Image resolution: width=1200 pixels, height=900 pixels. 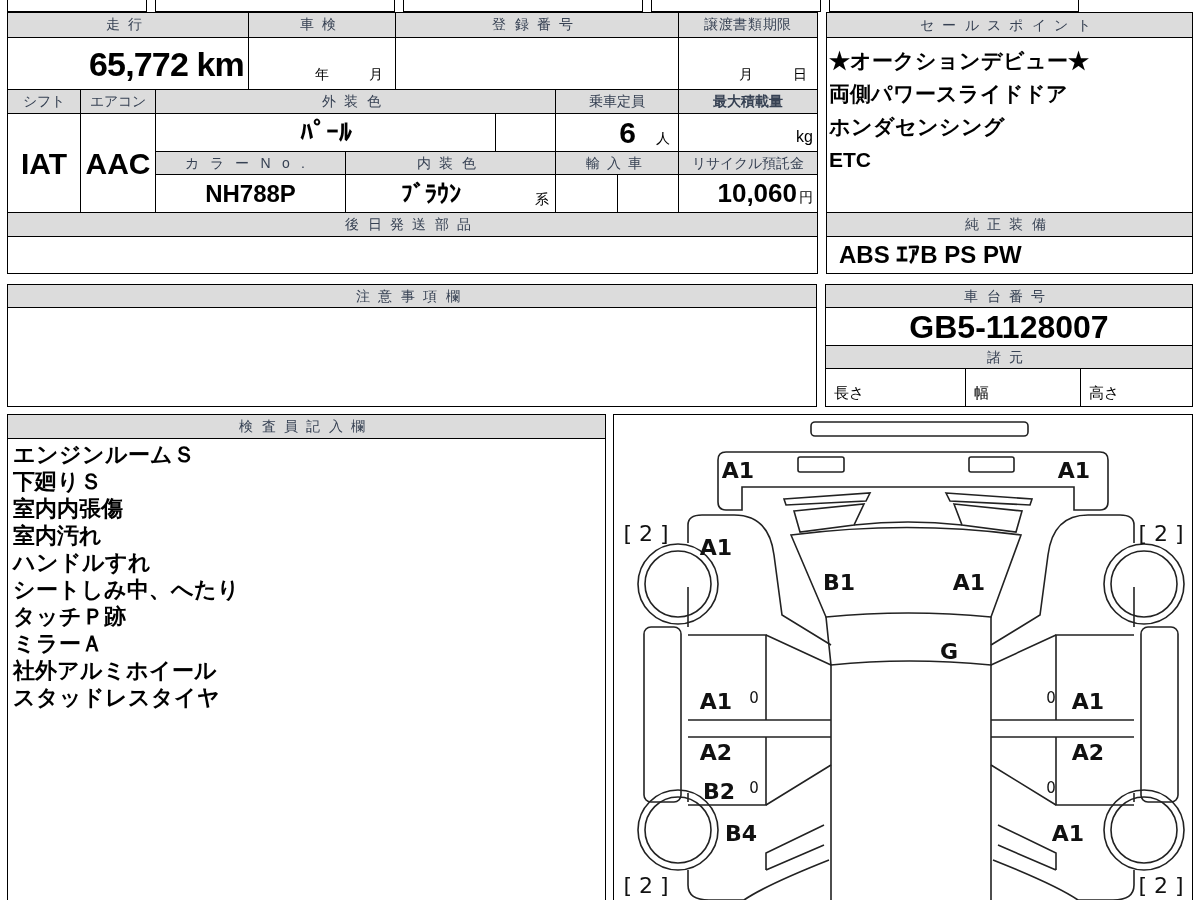 I want to click on section-header: セールスポイント, so click(x=1009, y=25).